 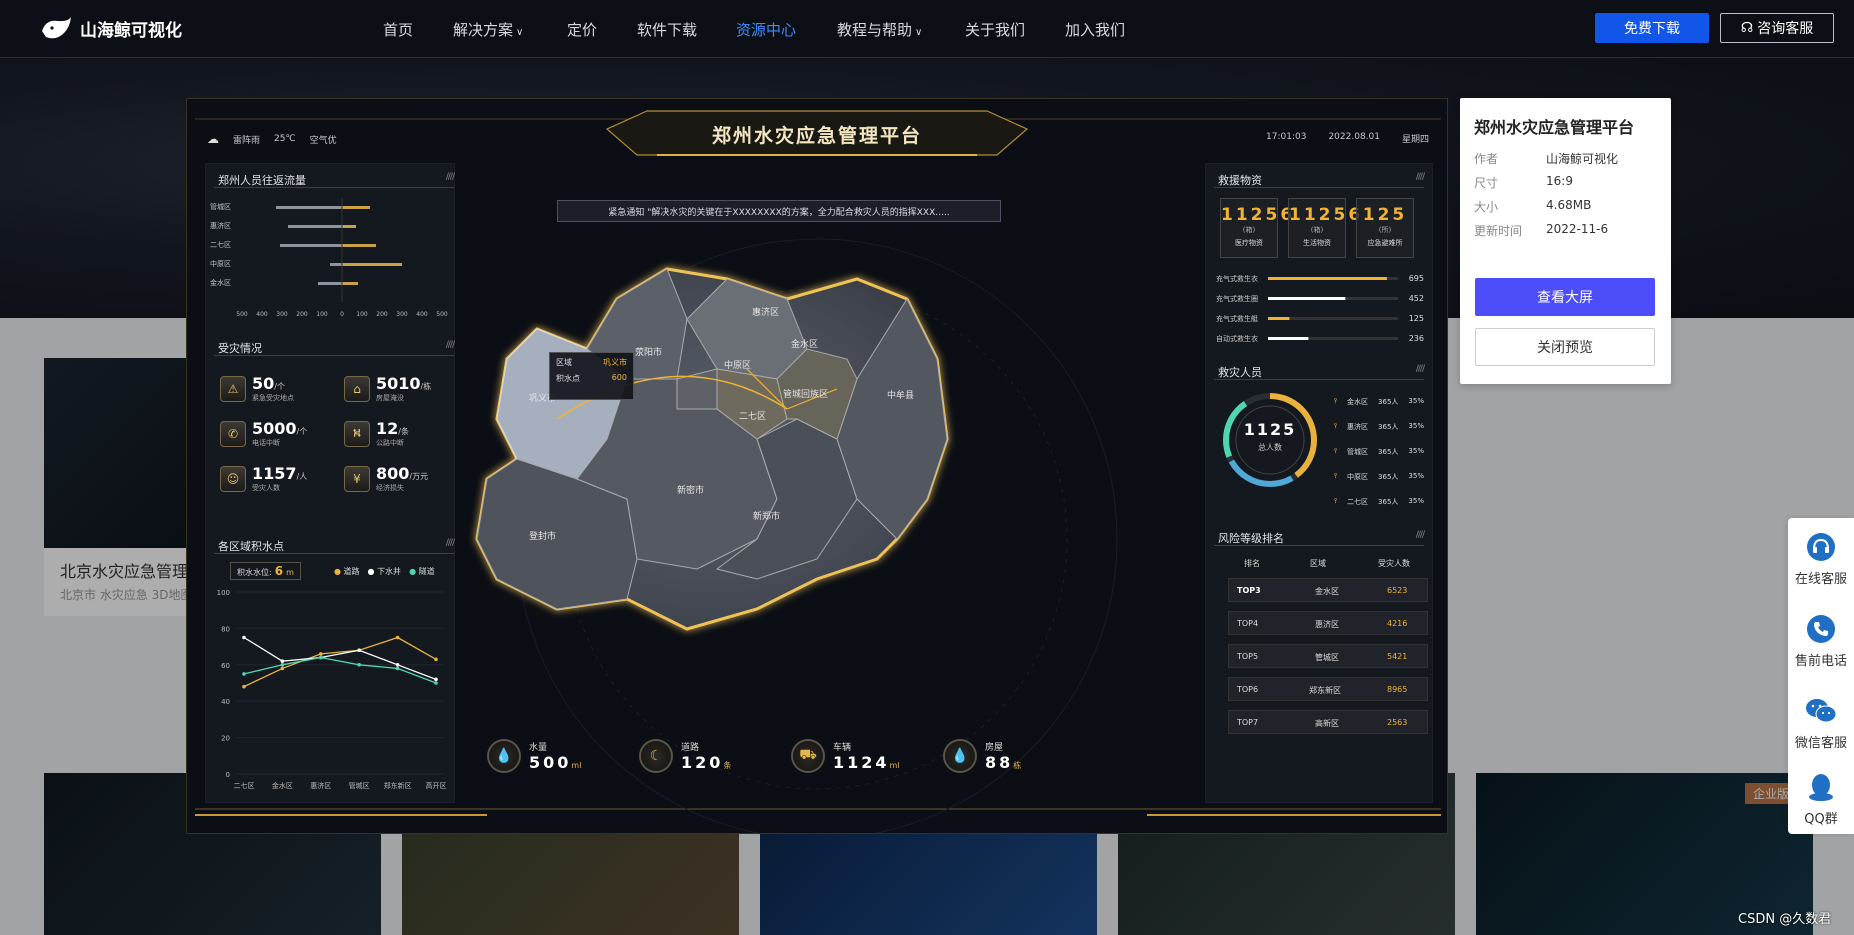 I want to click on risk-row: TOP6 郑东新区 8965, so click(x=1328, y=689).